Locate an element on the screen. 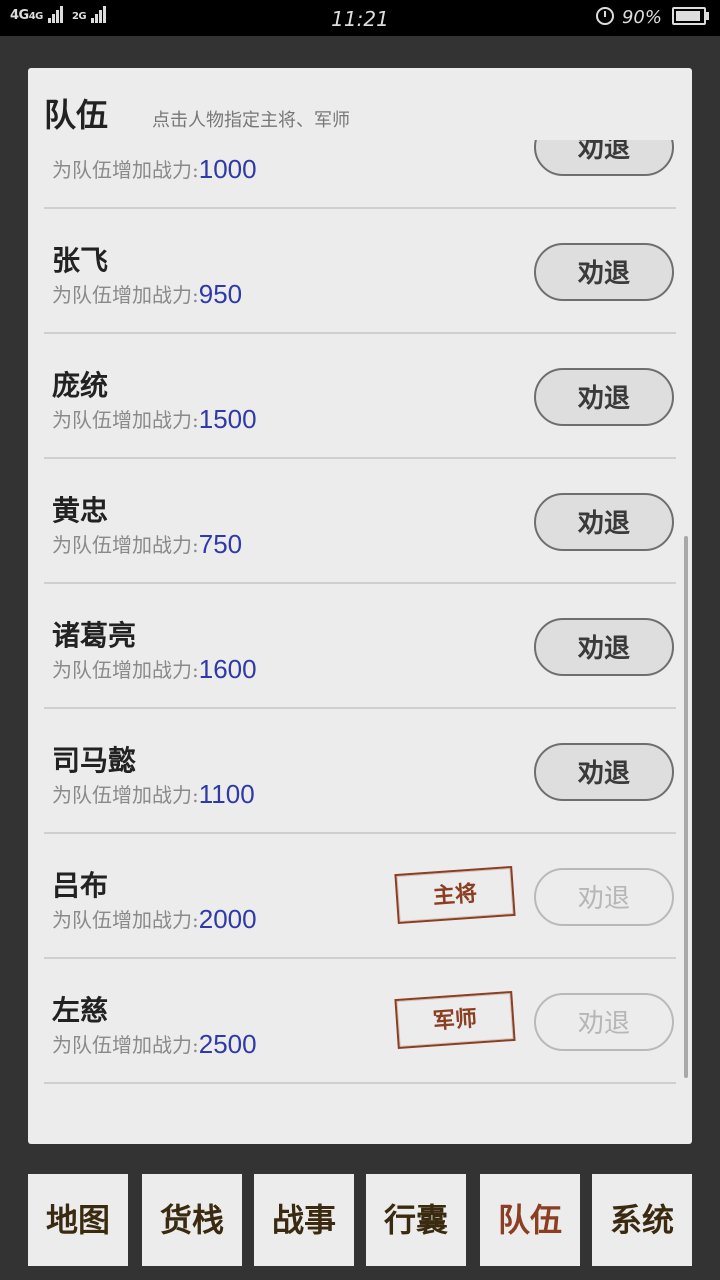  nav-tab: 地图 is located at coordinates (78, 1220).